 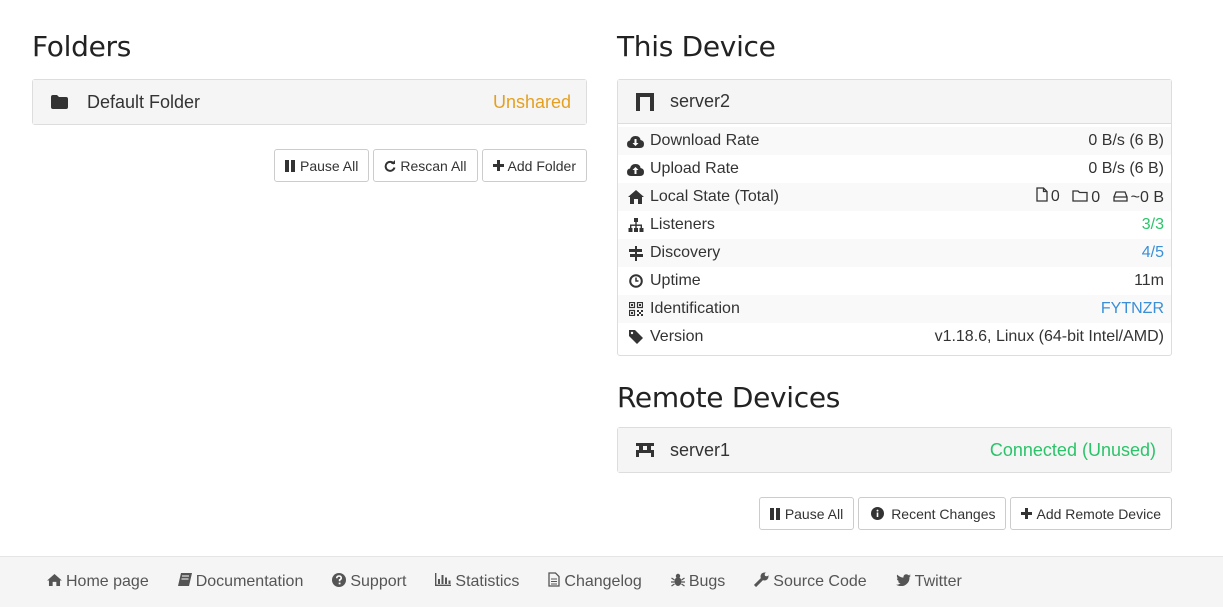 I want to click on sitemap-icon, so click(x=635, y=225).